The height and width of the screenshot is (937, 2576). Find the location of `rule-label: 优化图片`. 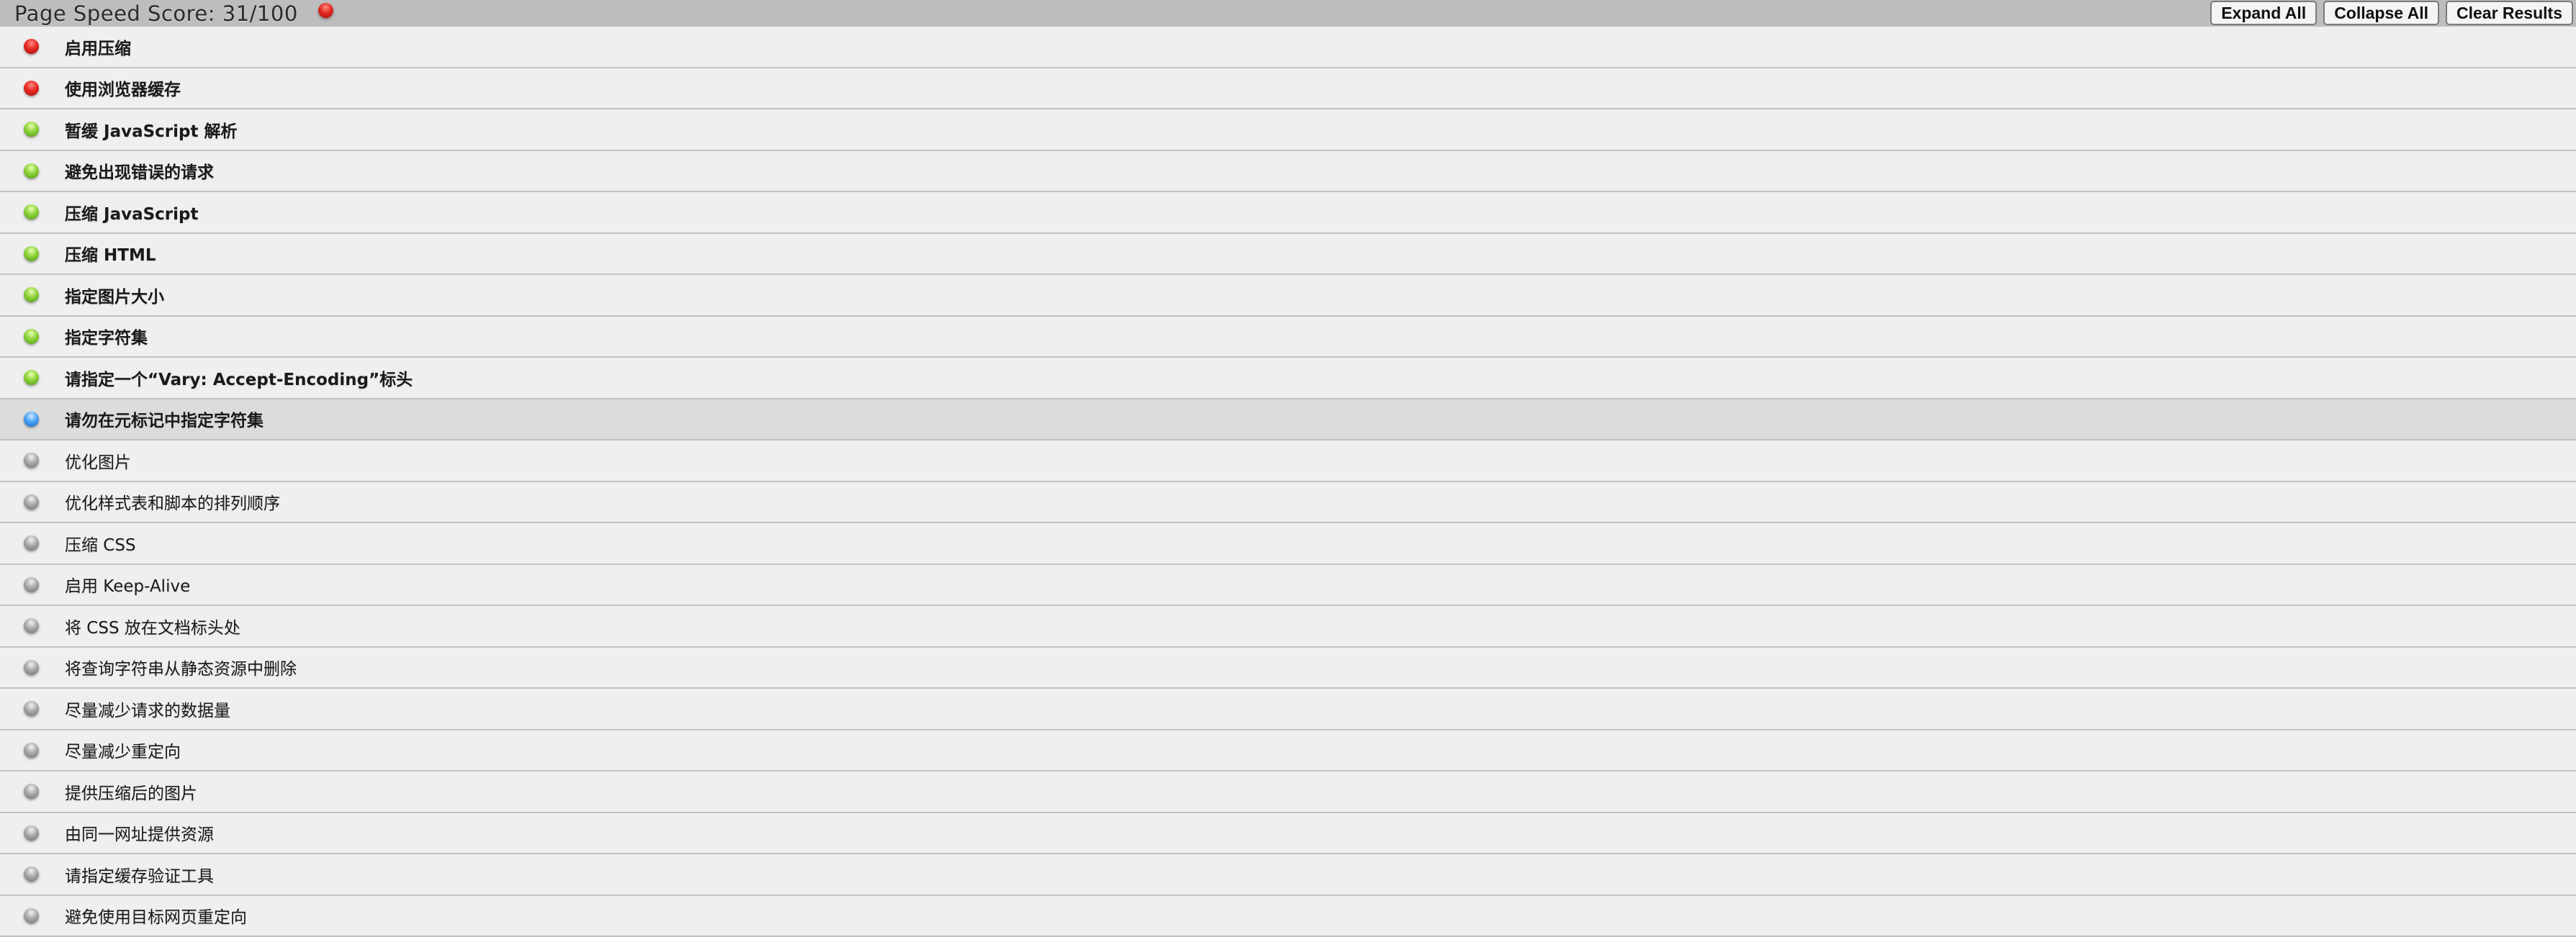

rule-label: 优化图片 is located at coordinates (98, 461).